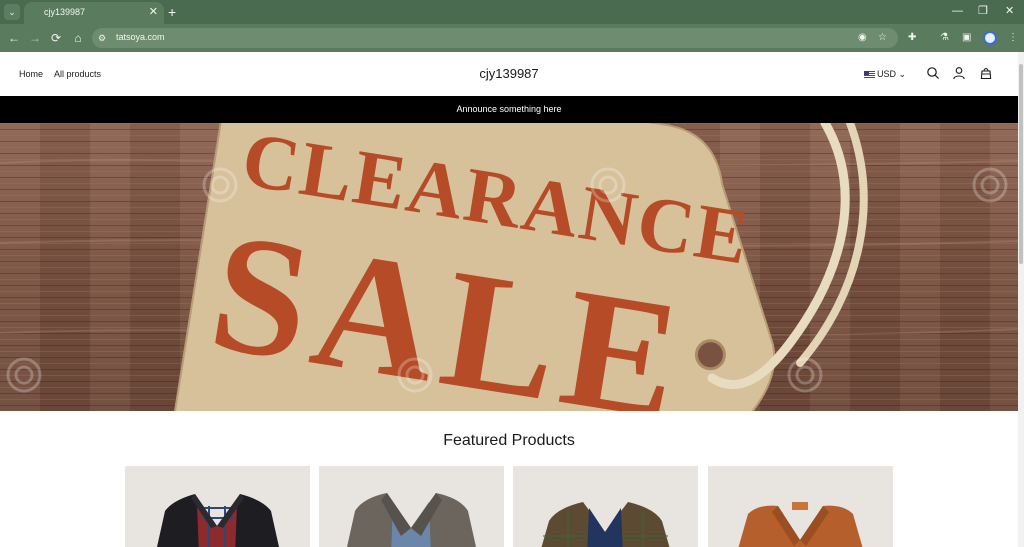  I want to click on home-icon: ⌂, so click(78, 38).